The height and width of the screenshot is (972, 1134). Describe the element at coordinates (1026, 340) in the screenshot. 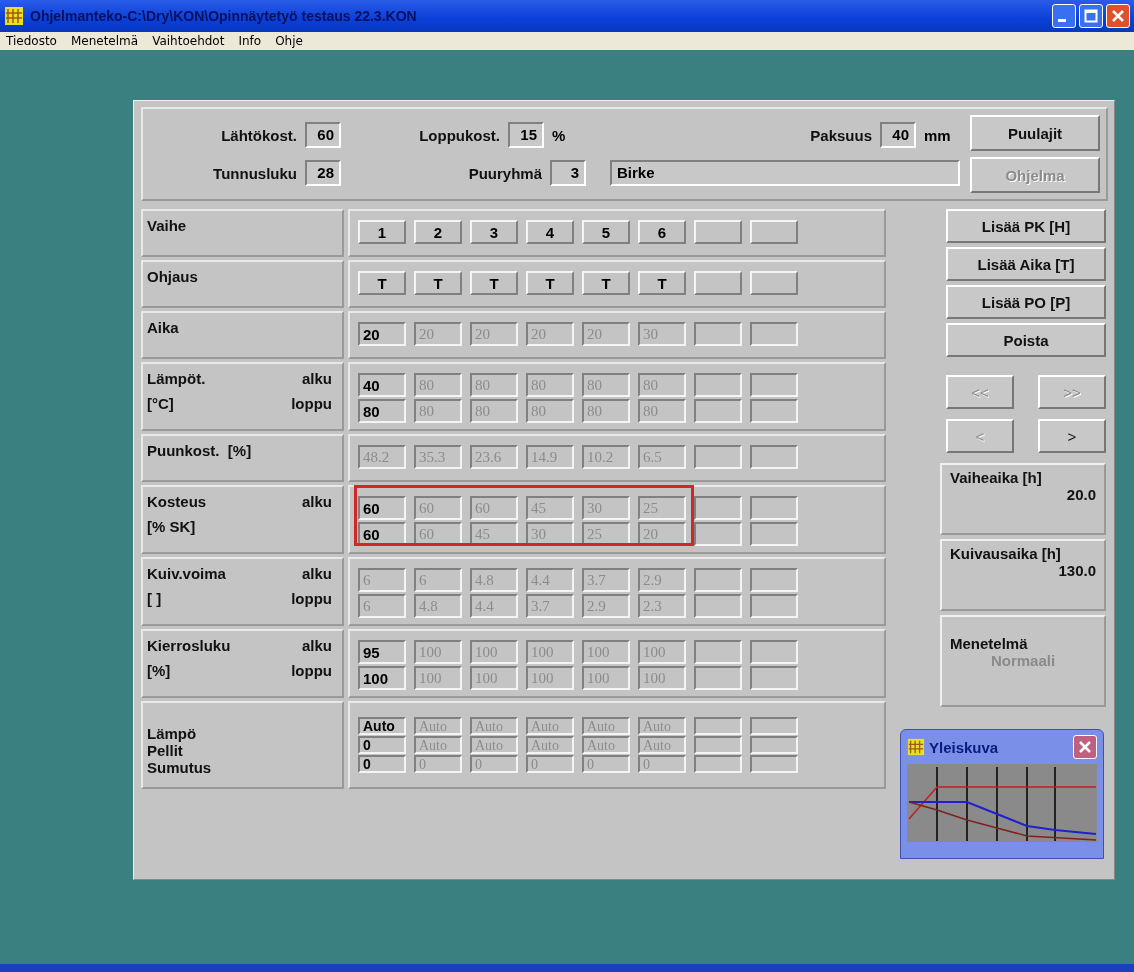

I see `button: Poista` at that location.